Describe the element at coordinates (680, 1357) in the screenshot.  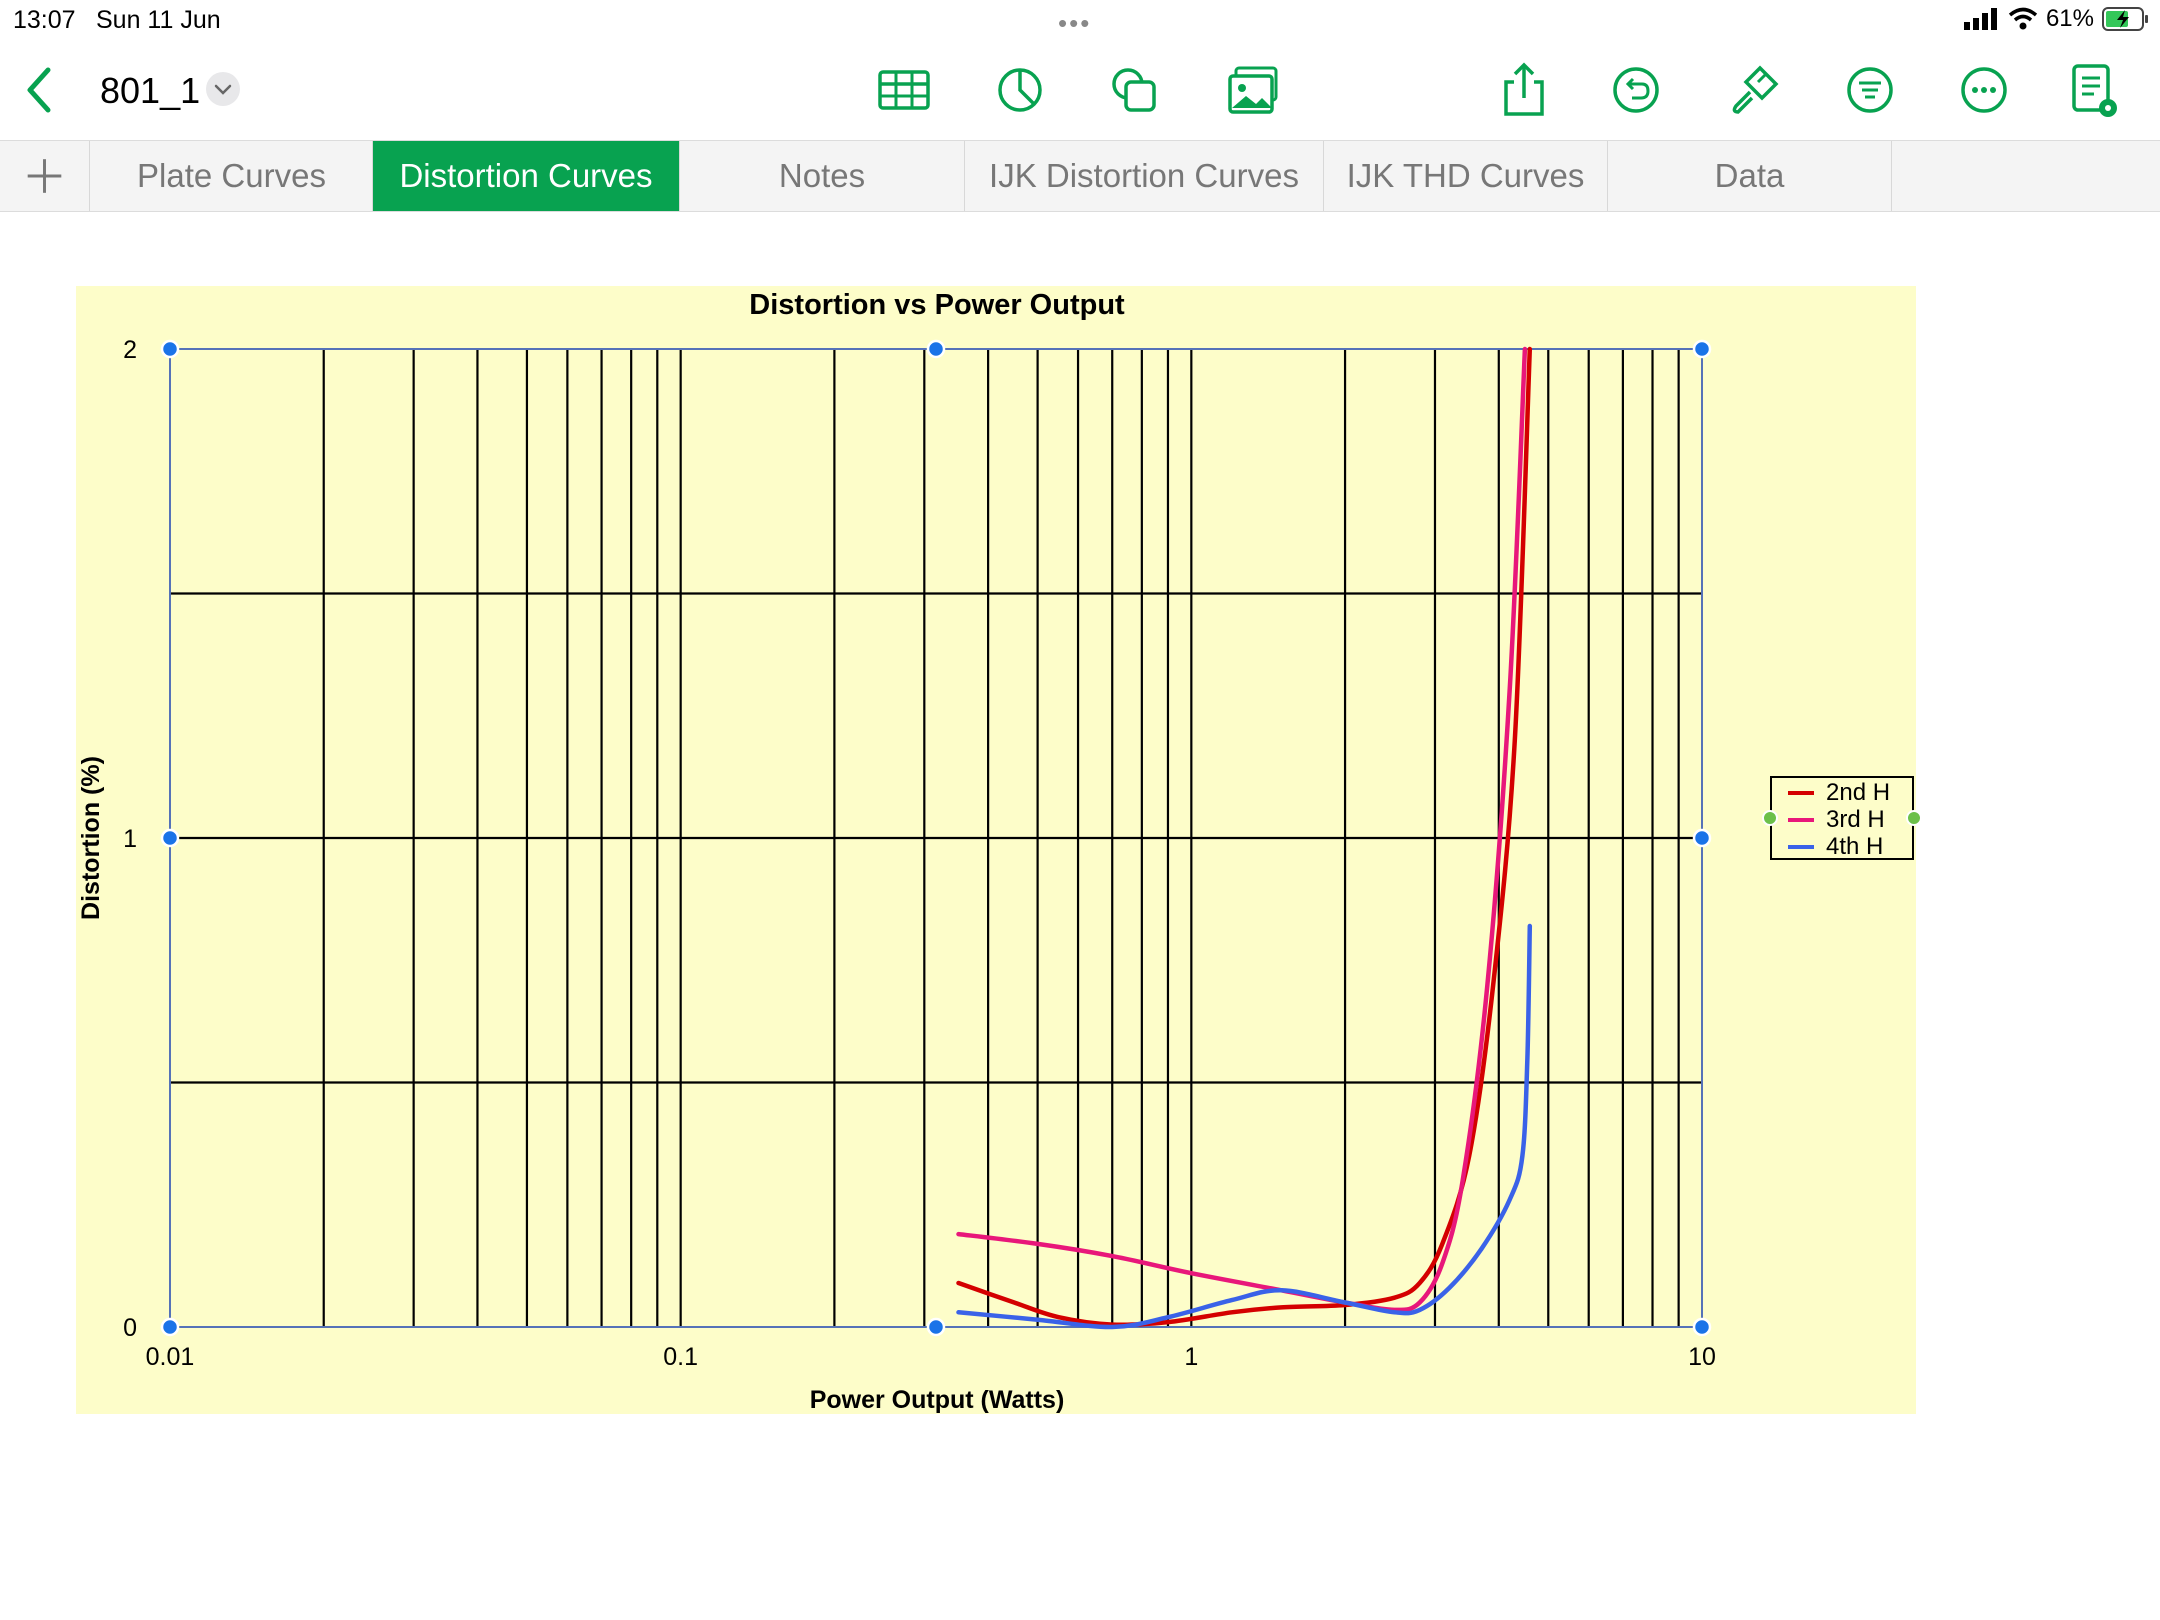
I see `x-tick-label: 0.1` at that location.